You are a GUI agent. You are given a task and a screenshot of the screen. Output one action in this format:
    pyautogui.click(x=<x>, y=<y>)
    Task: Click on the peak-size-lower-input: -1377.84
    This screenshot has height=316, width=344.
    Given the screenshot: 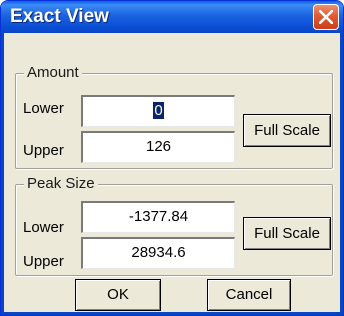 What is the action you would take?
    pyautogui.click(x=158, y=217)
    